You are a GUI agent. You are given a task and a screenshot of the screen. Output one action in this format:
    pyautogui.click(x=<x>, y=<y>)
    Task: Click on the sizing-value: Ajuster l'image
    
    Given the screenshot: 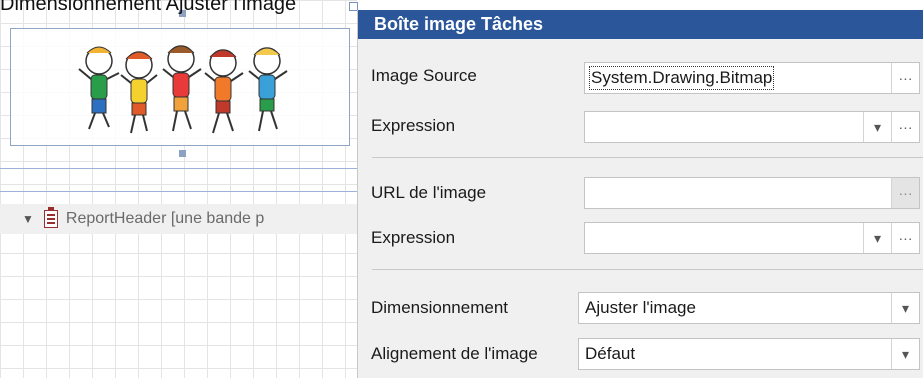 What is the action you would take?
    pyautogui.click(x=640, y=307)
    